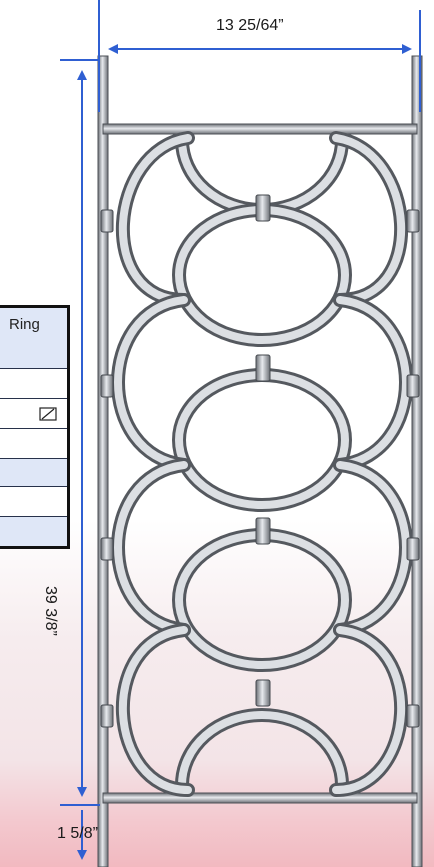 The image size is (434, 867). I want to click on right-post, so click(417, 461).